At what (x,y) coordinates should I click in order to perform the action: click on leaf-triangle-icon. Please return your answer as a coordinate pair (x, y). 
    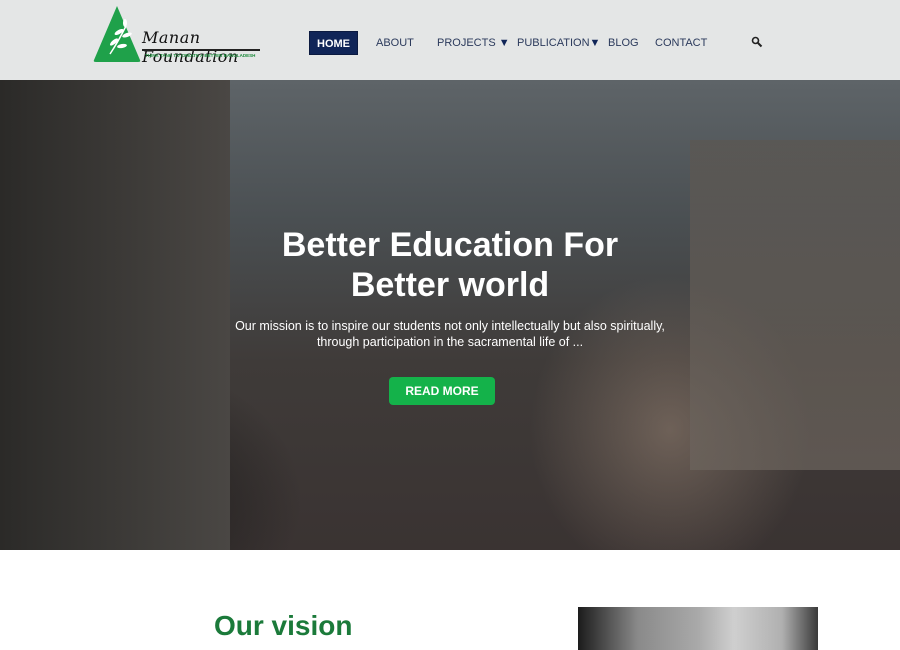
    Looking at the image, I should click on (117, 34).